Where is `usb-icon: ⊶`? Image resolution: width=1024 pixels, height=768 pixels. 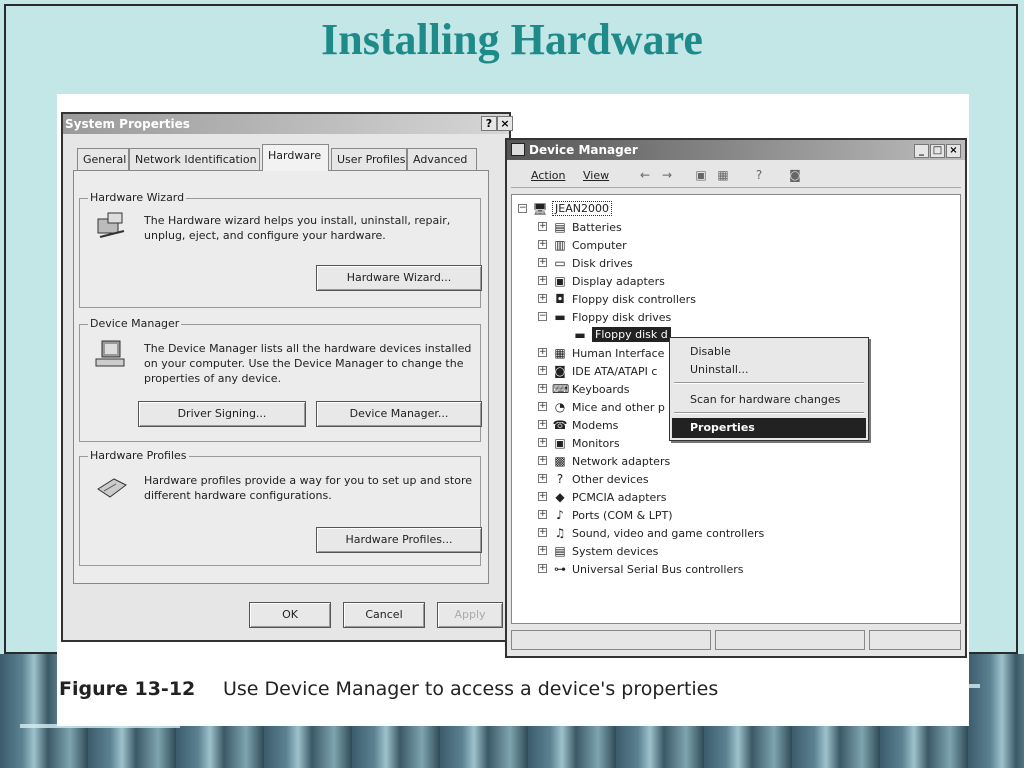 usb-icon: ⊶ is located at coordinates (560, 569).